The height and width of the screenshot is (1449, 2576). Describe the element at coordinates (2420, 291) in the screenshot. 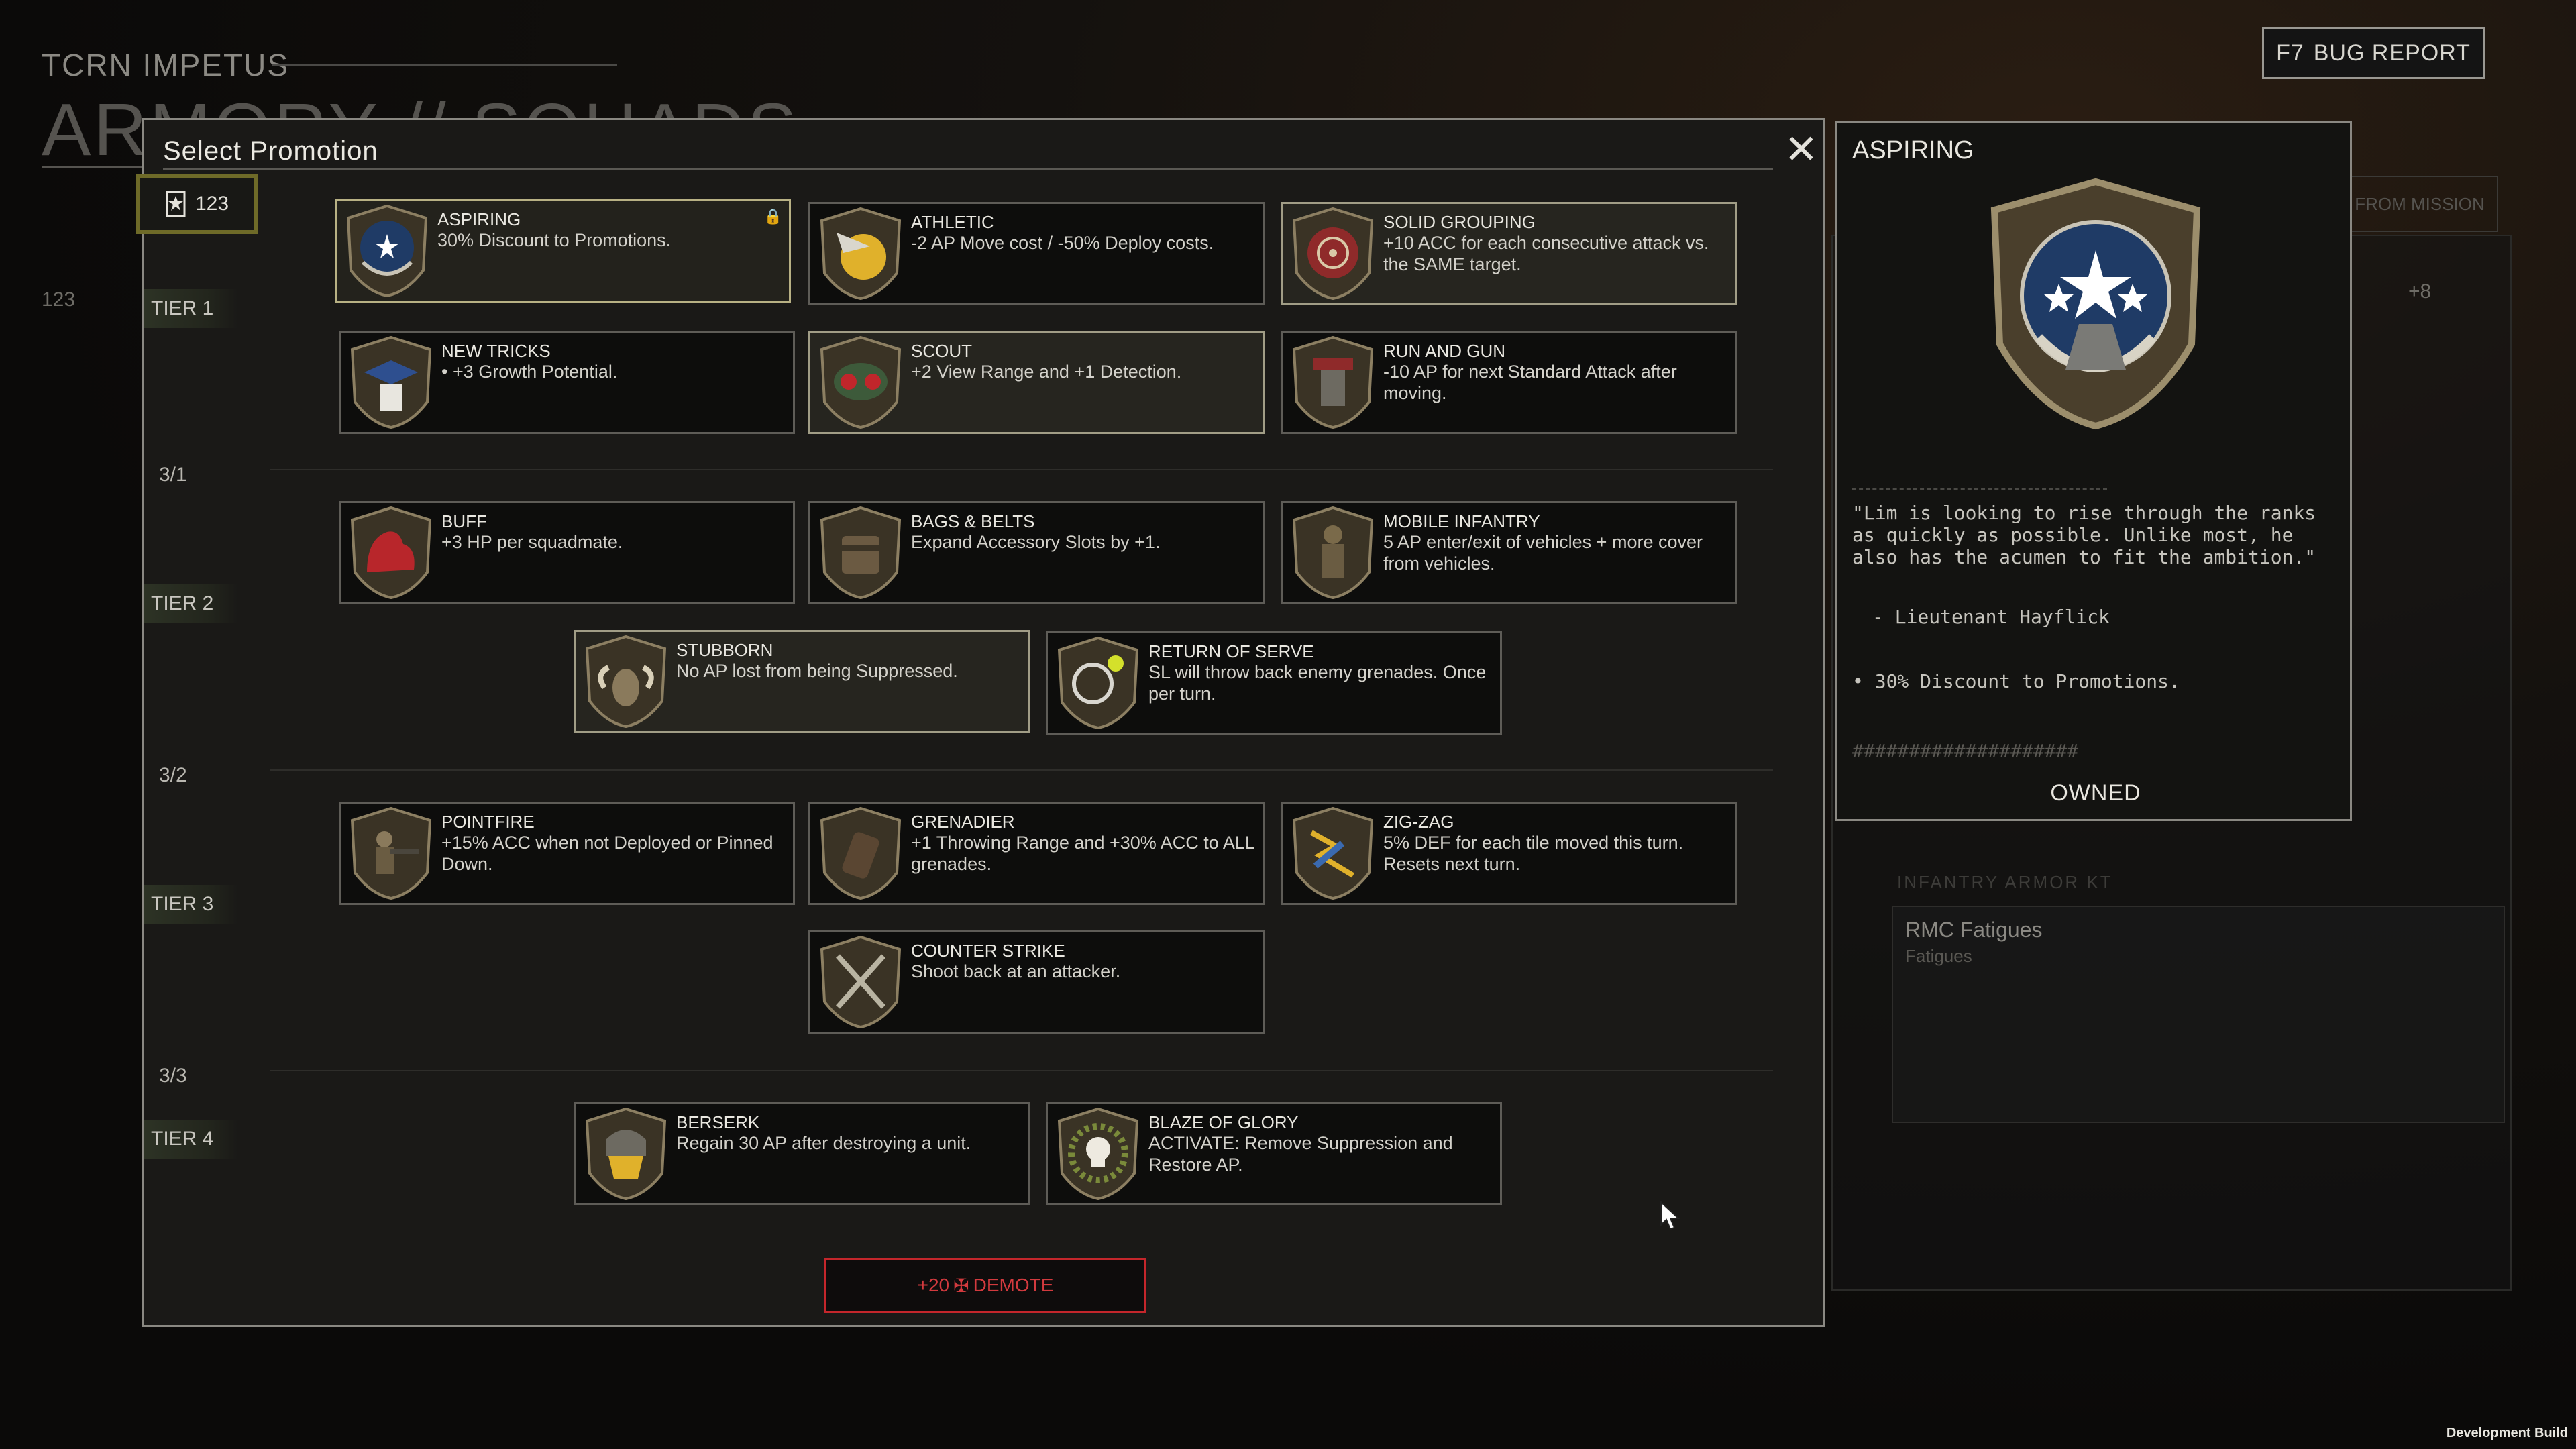

I see `upgrade-count: +8` at that location.